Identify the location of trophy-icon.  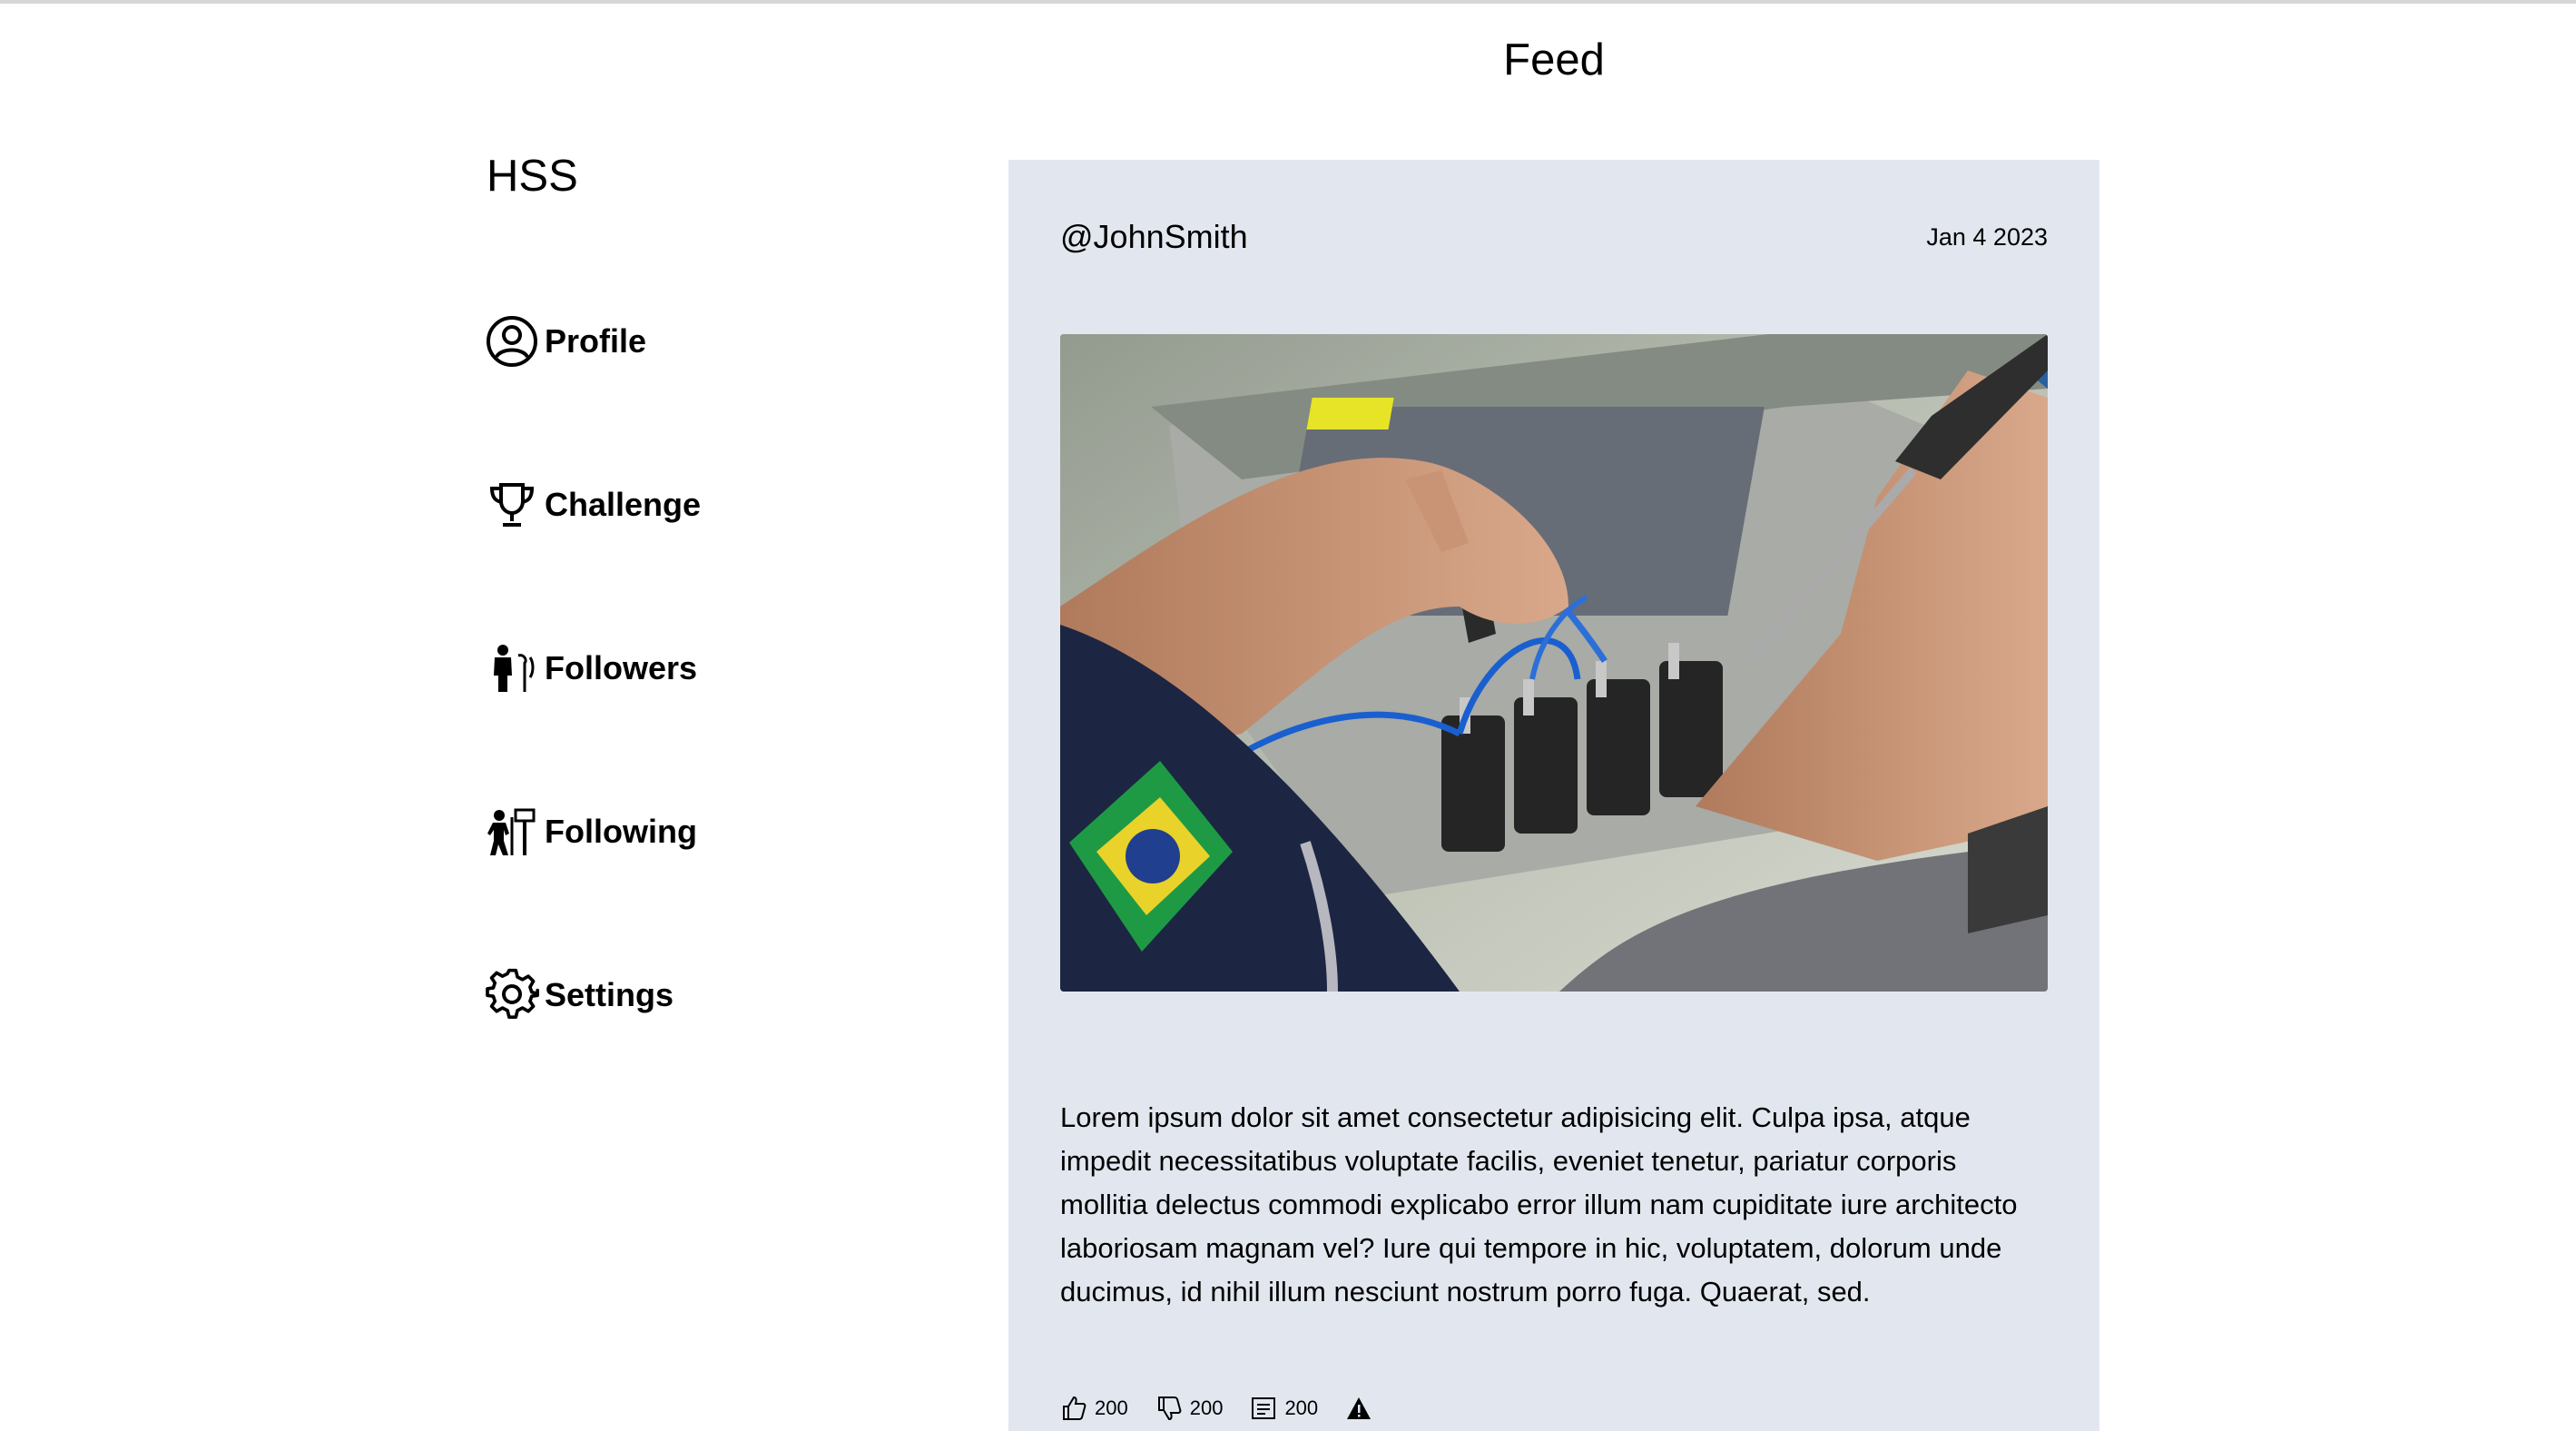
(512, 505).